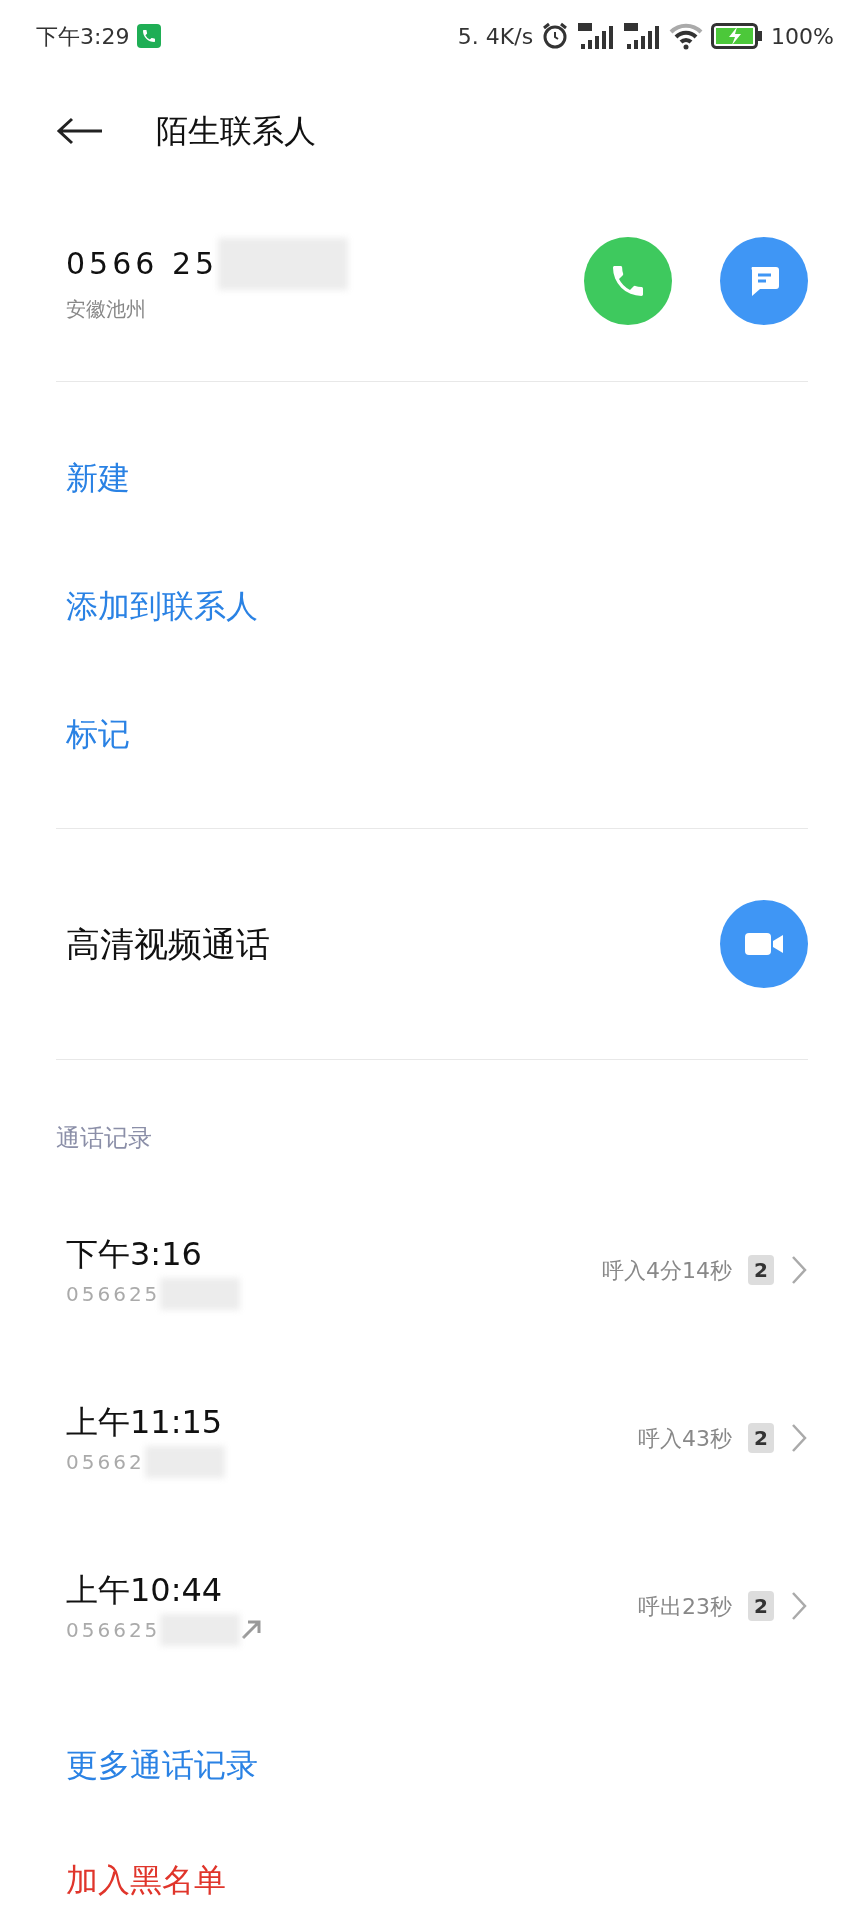 This screenshot has width=864, height=1920. What do you see at coordinates (149, 36) in the screenshot?
I see `call-status-icon` at bounding box center [149, 36].